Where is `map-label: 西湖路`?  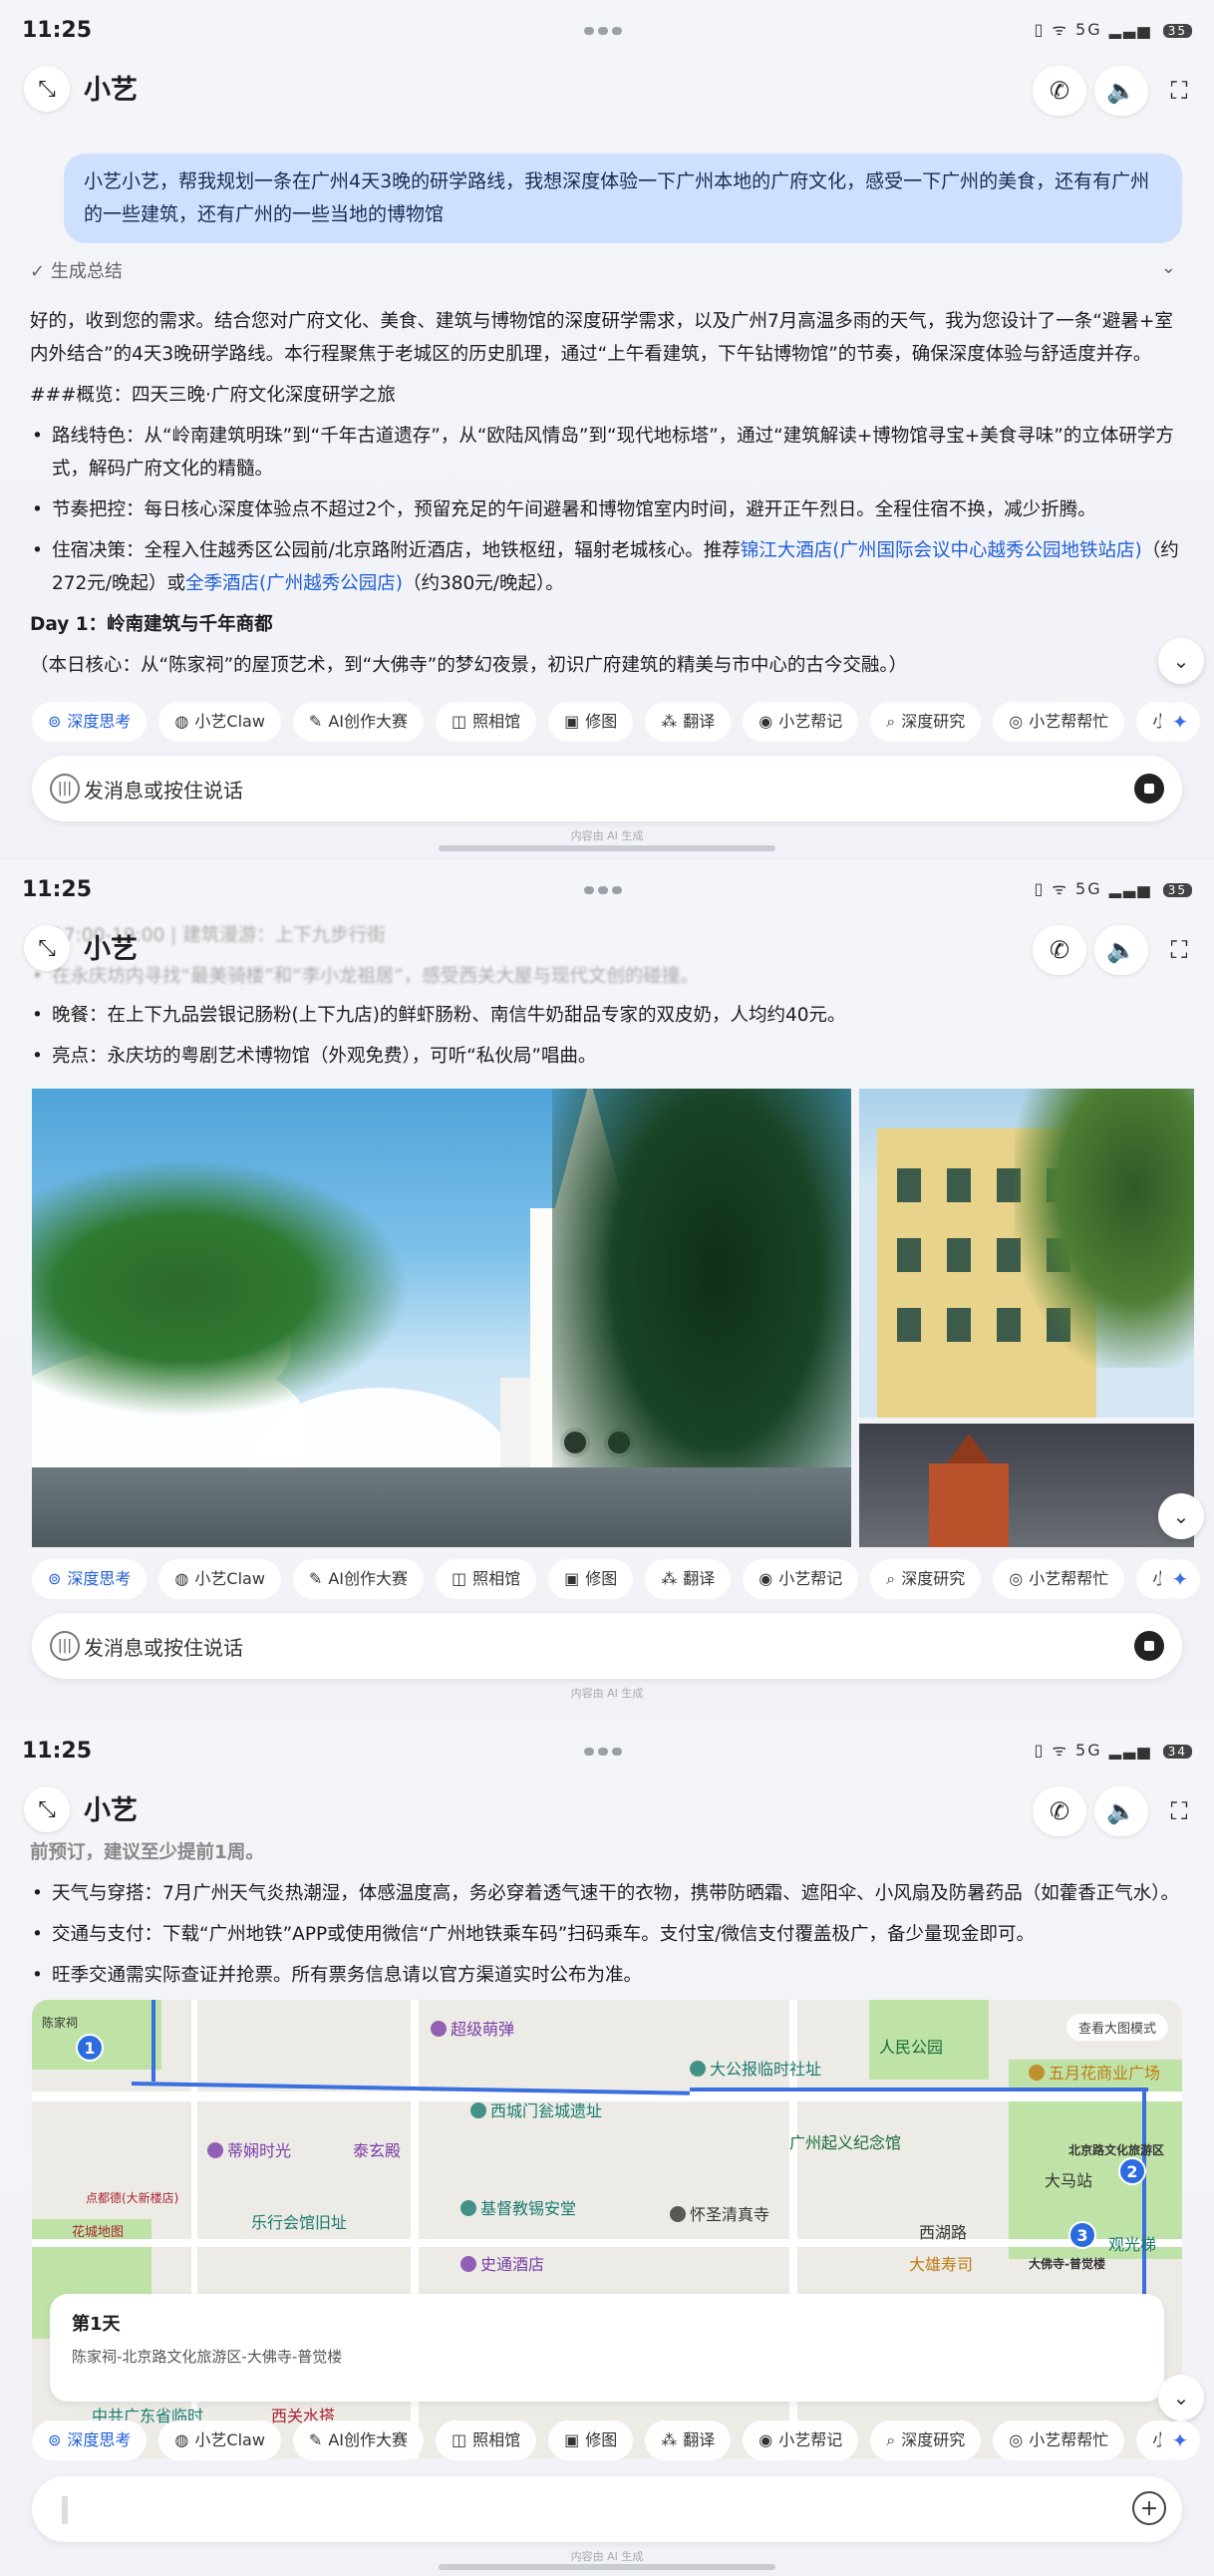 map-label: 西湖路 is located at coordinates (943, 2232).